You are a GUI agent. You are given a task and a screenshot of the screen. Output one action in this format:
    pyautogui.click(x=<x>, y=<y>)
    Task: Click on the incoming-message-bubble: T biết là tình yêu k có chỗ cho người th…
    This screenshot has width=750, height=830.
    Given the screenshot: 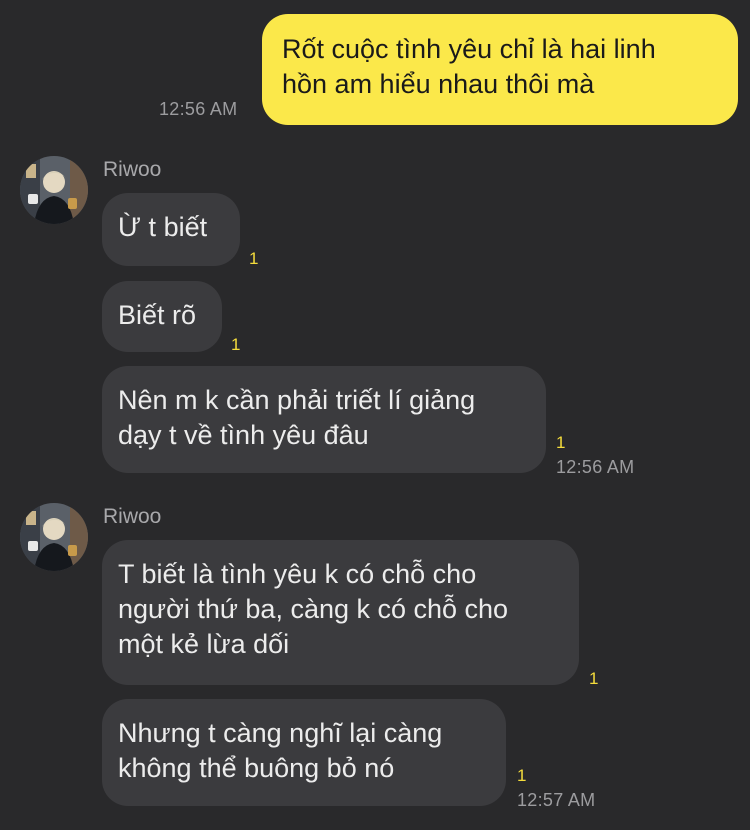 What is the action you would take?
    pyautogui.click(x=340, y=612)
    